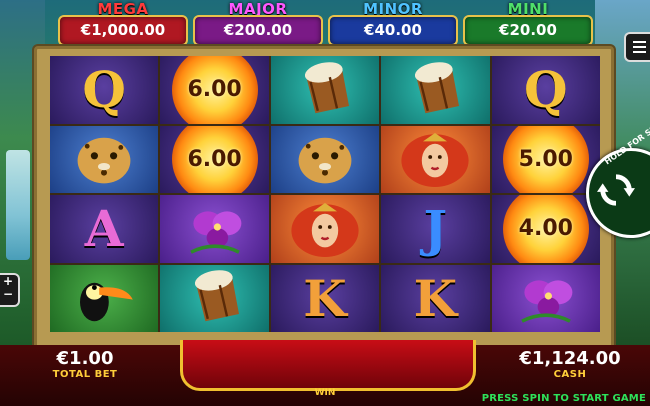  I want to click on toucan-symbol, so click(104, 298).